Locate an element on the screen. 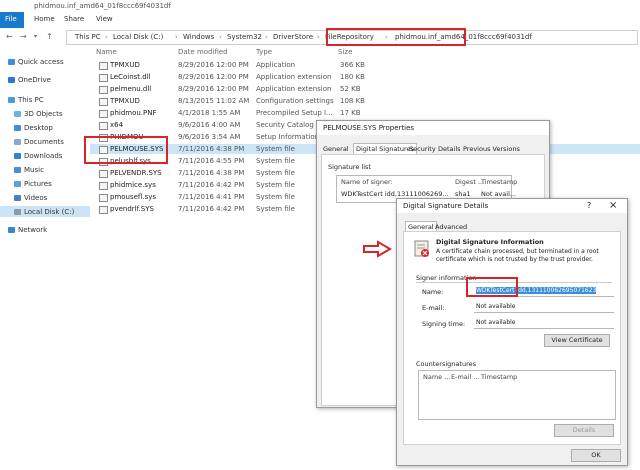 The image size is (640, 470). tab-view: View is located at coordinates (104, 19).